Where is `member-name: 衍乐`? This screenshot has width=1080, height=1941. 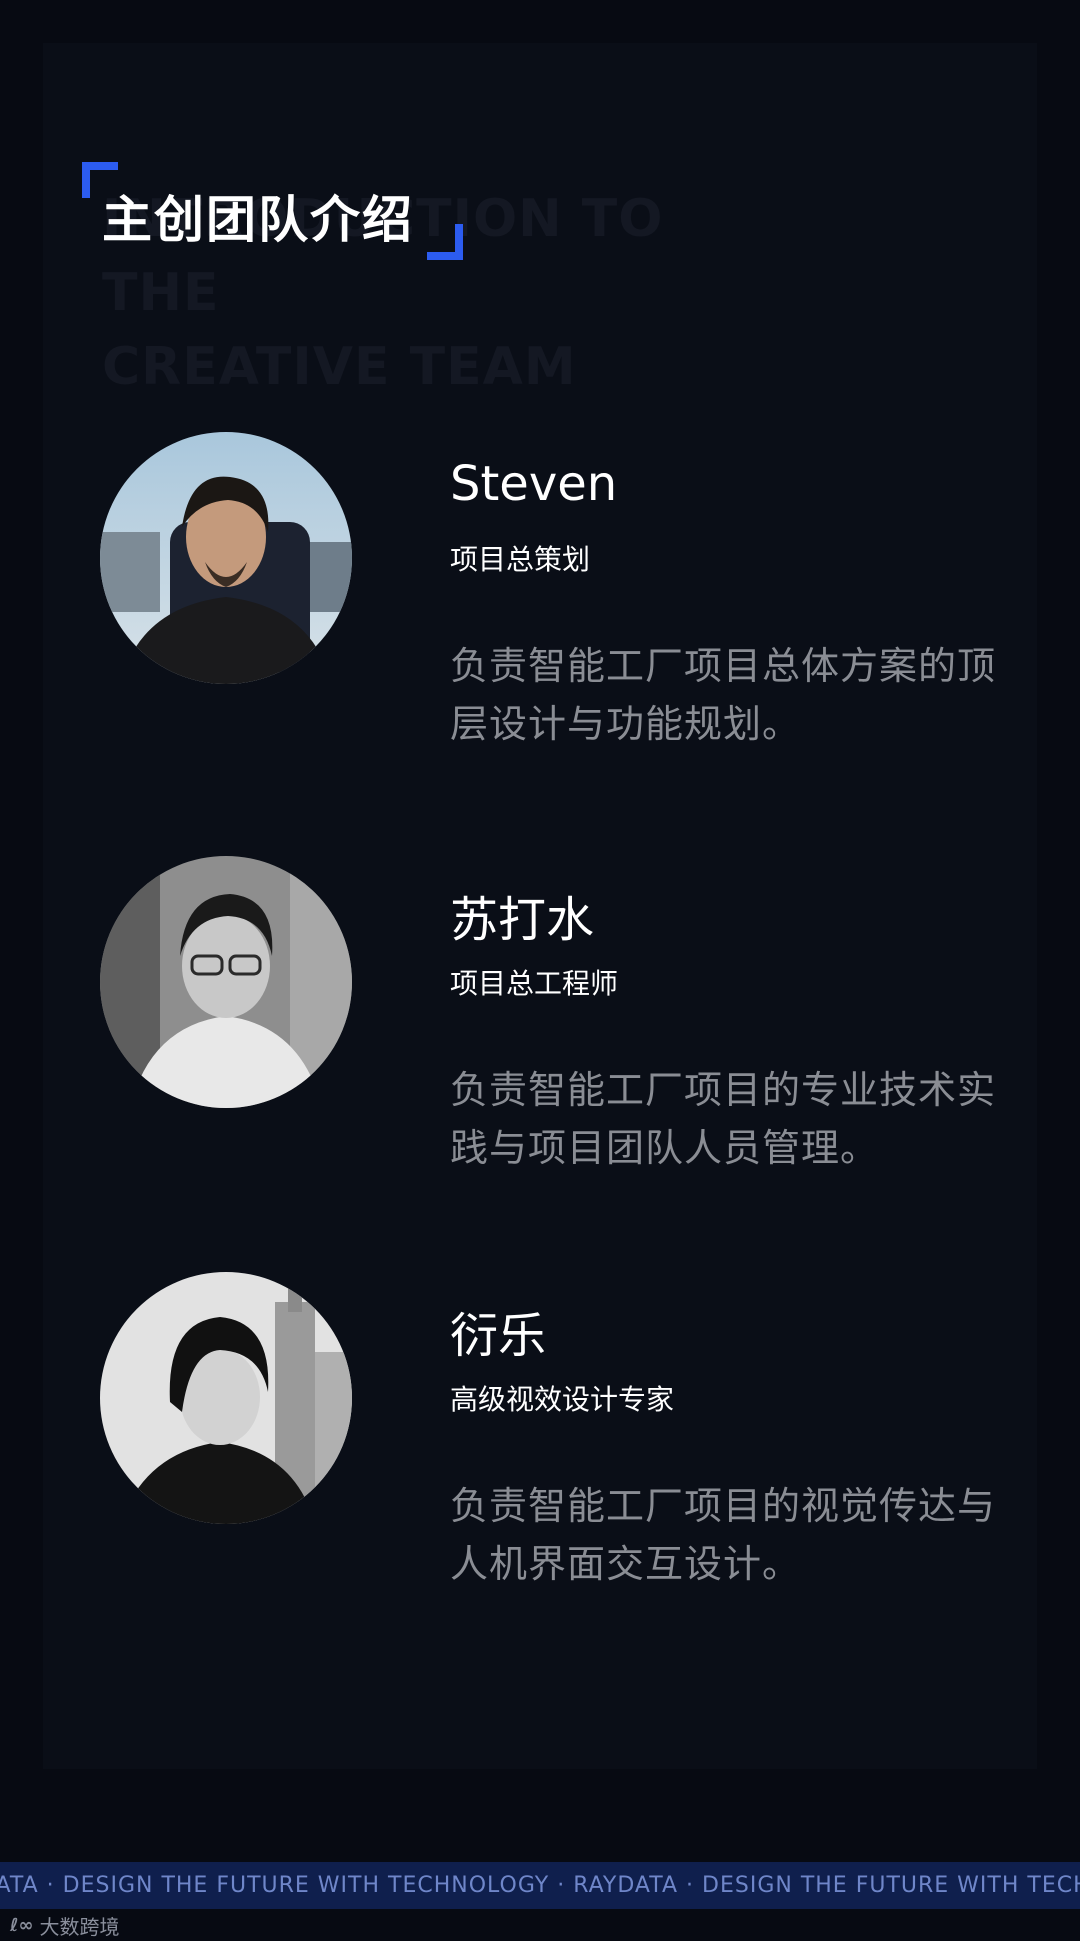
member-name: 衍乐 is located at coordinates (498, 1336).